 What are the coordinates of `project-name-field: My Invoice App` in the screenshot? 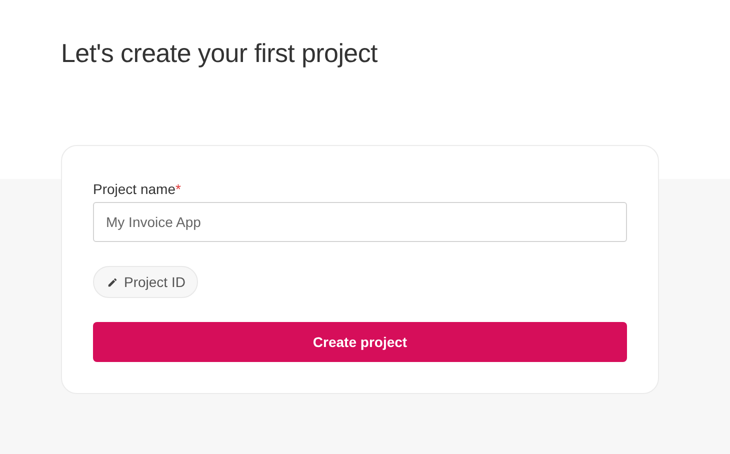 It's located at (360, 222).